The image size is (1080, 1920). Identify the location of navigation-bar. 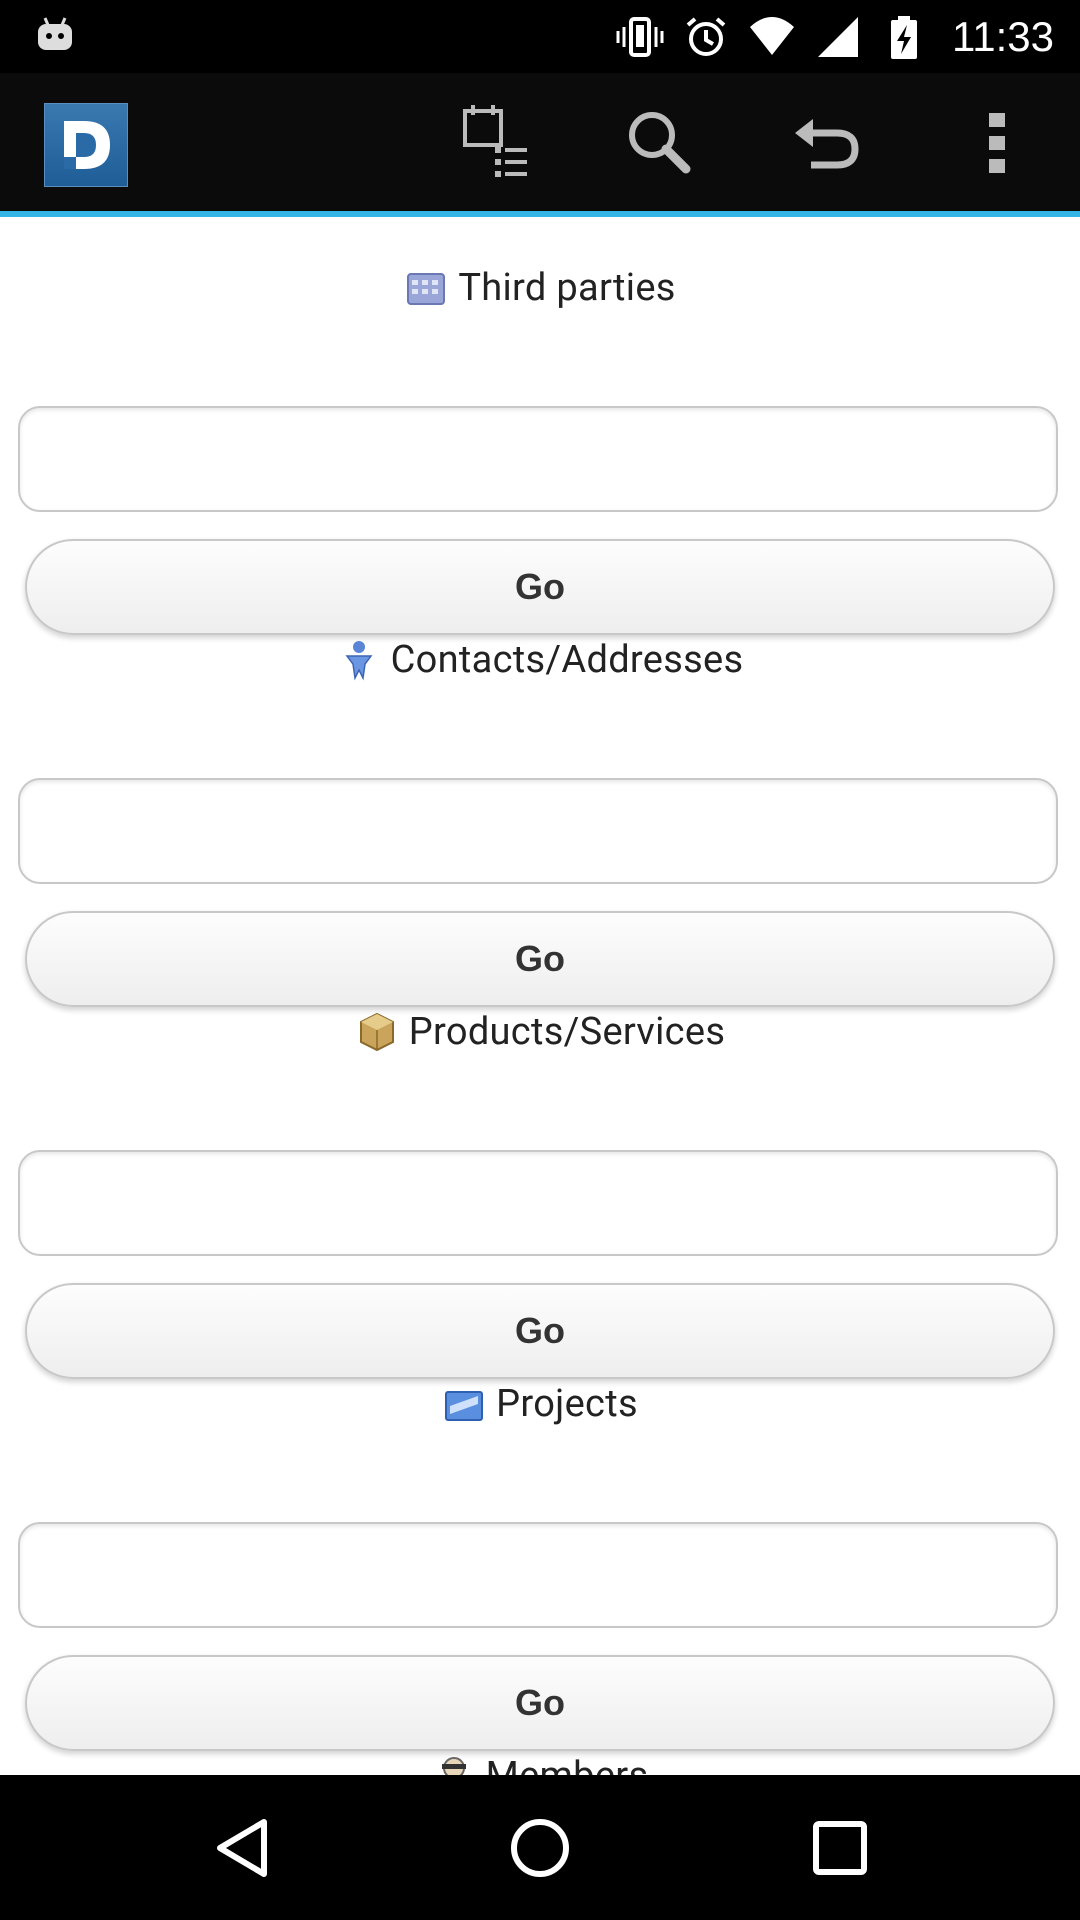
(540, 1847).